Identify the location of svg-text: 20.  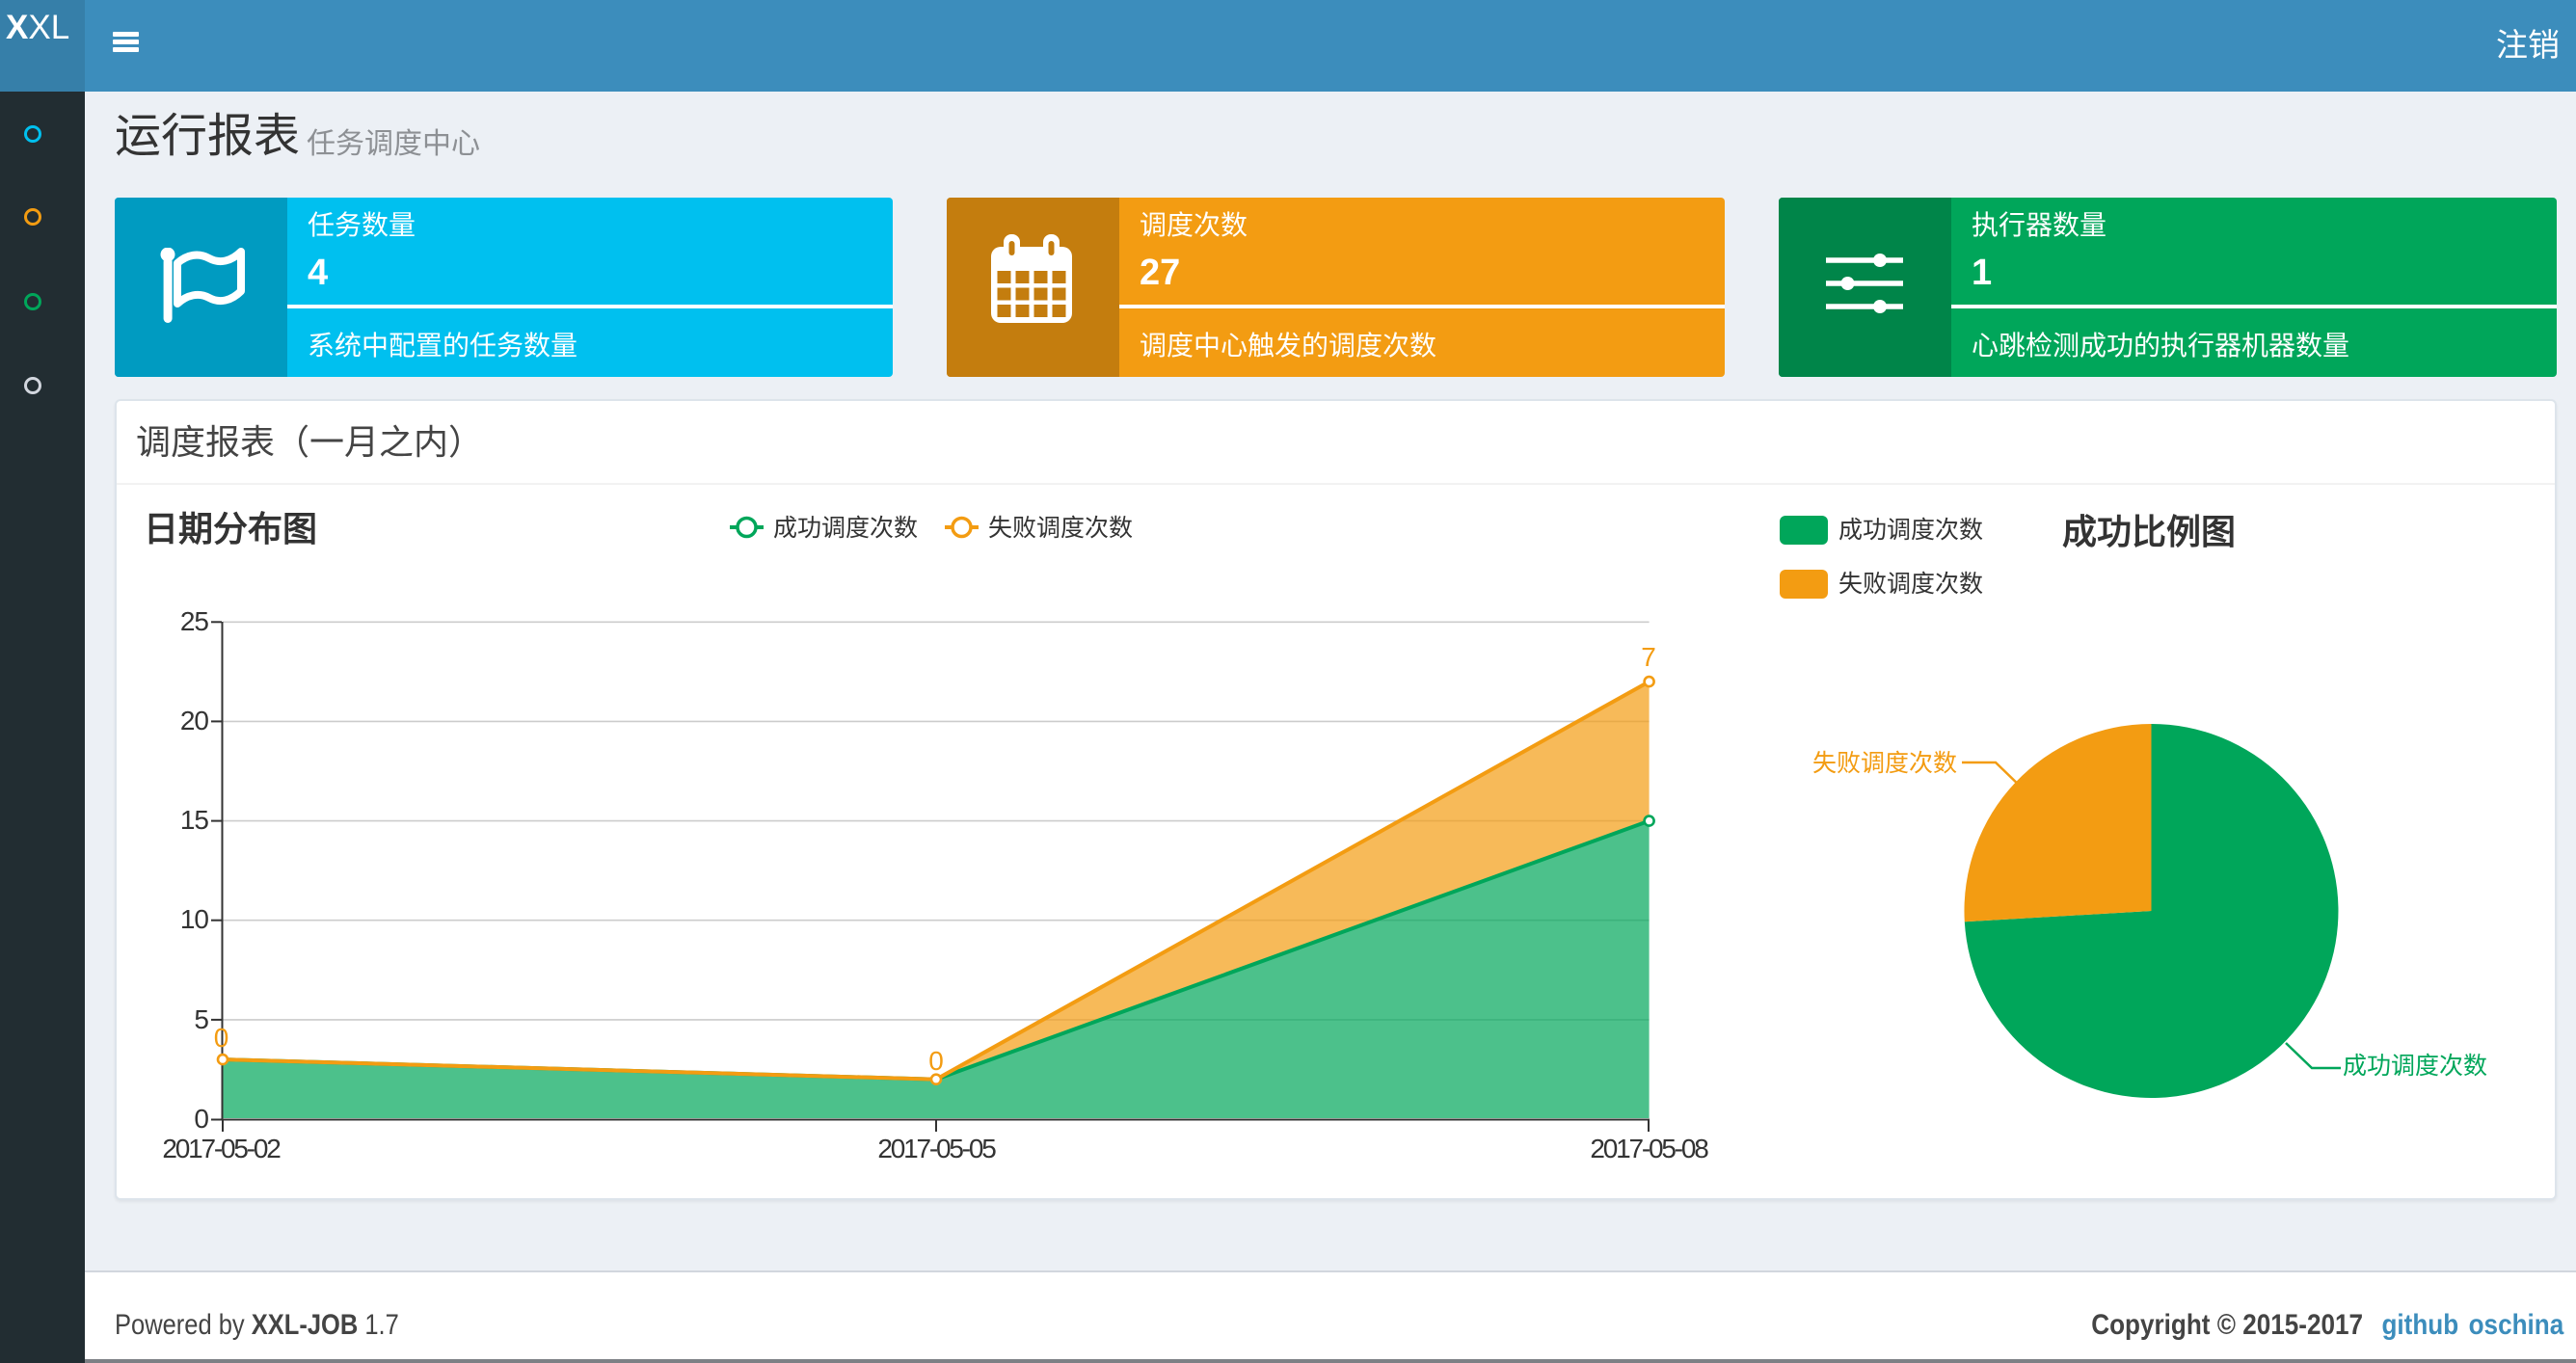
(195, 720).